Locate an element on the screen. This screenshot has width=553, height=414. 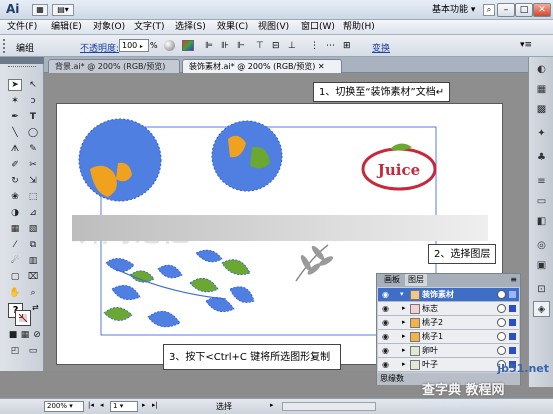
scissors-tool-icon: ✂ is located at coordinates (33, 165).